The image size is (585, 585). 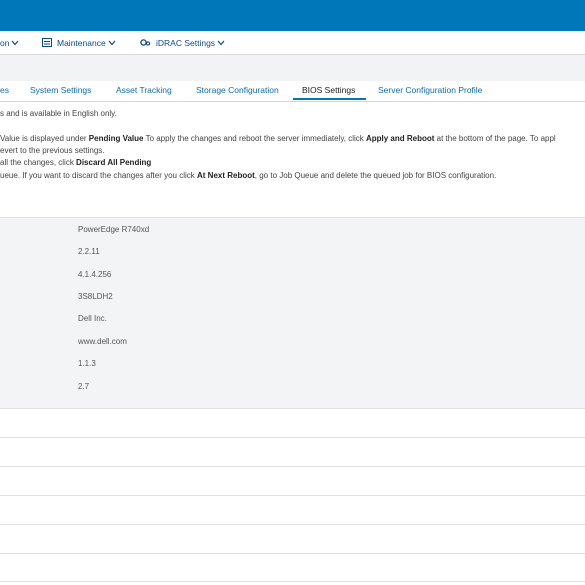 What do you see at coordinates (400, 138) in the screenshot?
I see `apply-and-reboot-term: Apply and Reboot` at bounding box center [400, 138].